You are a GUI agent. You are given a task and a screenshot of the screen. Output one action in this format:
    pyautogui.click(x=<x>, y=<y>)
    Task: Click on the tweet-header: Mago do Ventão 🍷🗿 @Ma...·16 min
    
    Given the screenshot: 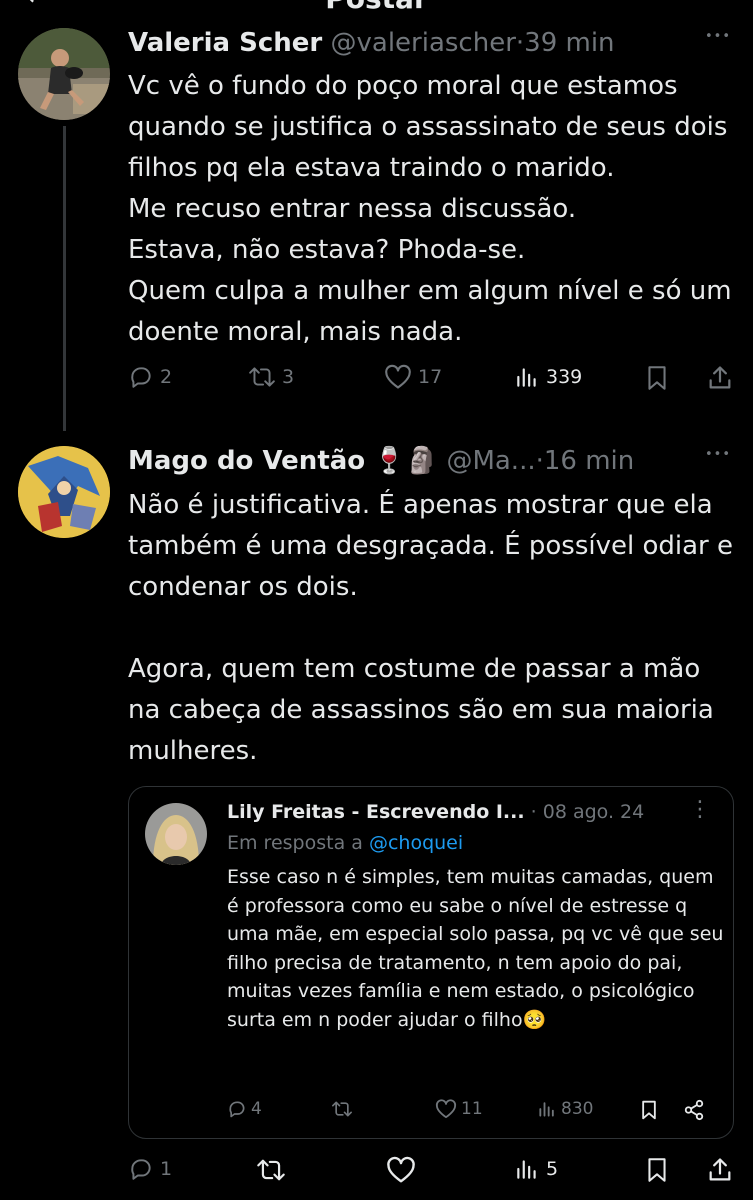 What is the action you would take?
    pyautogui.click(x=381, y=461)
    